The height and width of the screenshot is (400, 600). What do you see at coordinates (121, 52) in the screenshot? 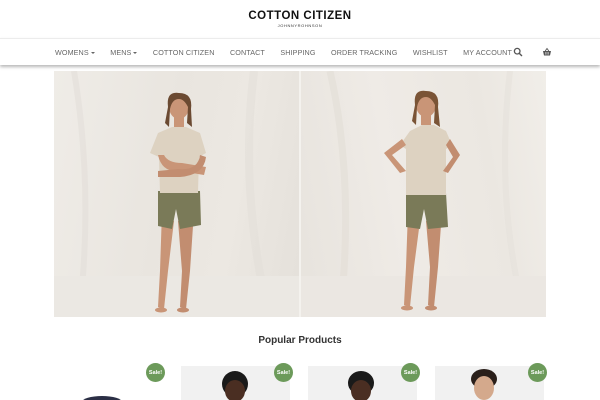
I see `nav-item-label: MENS` at bounding box center [121, 52].